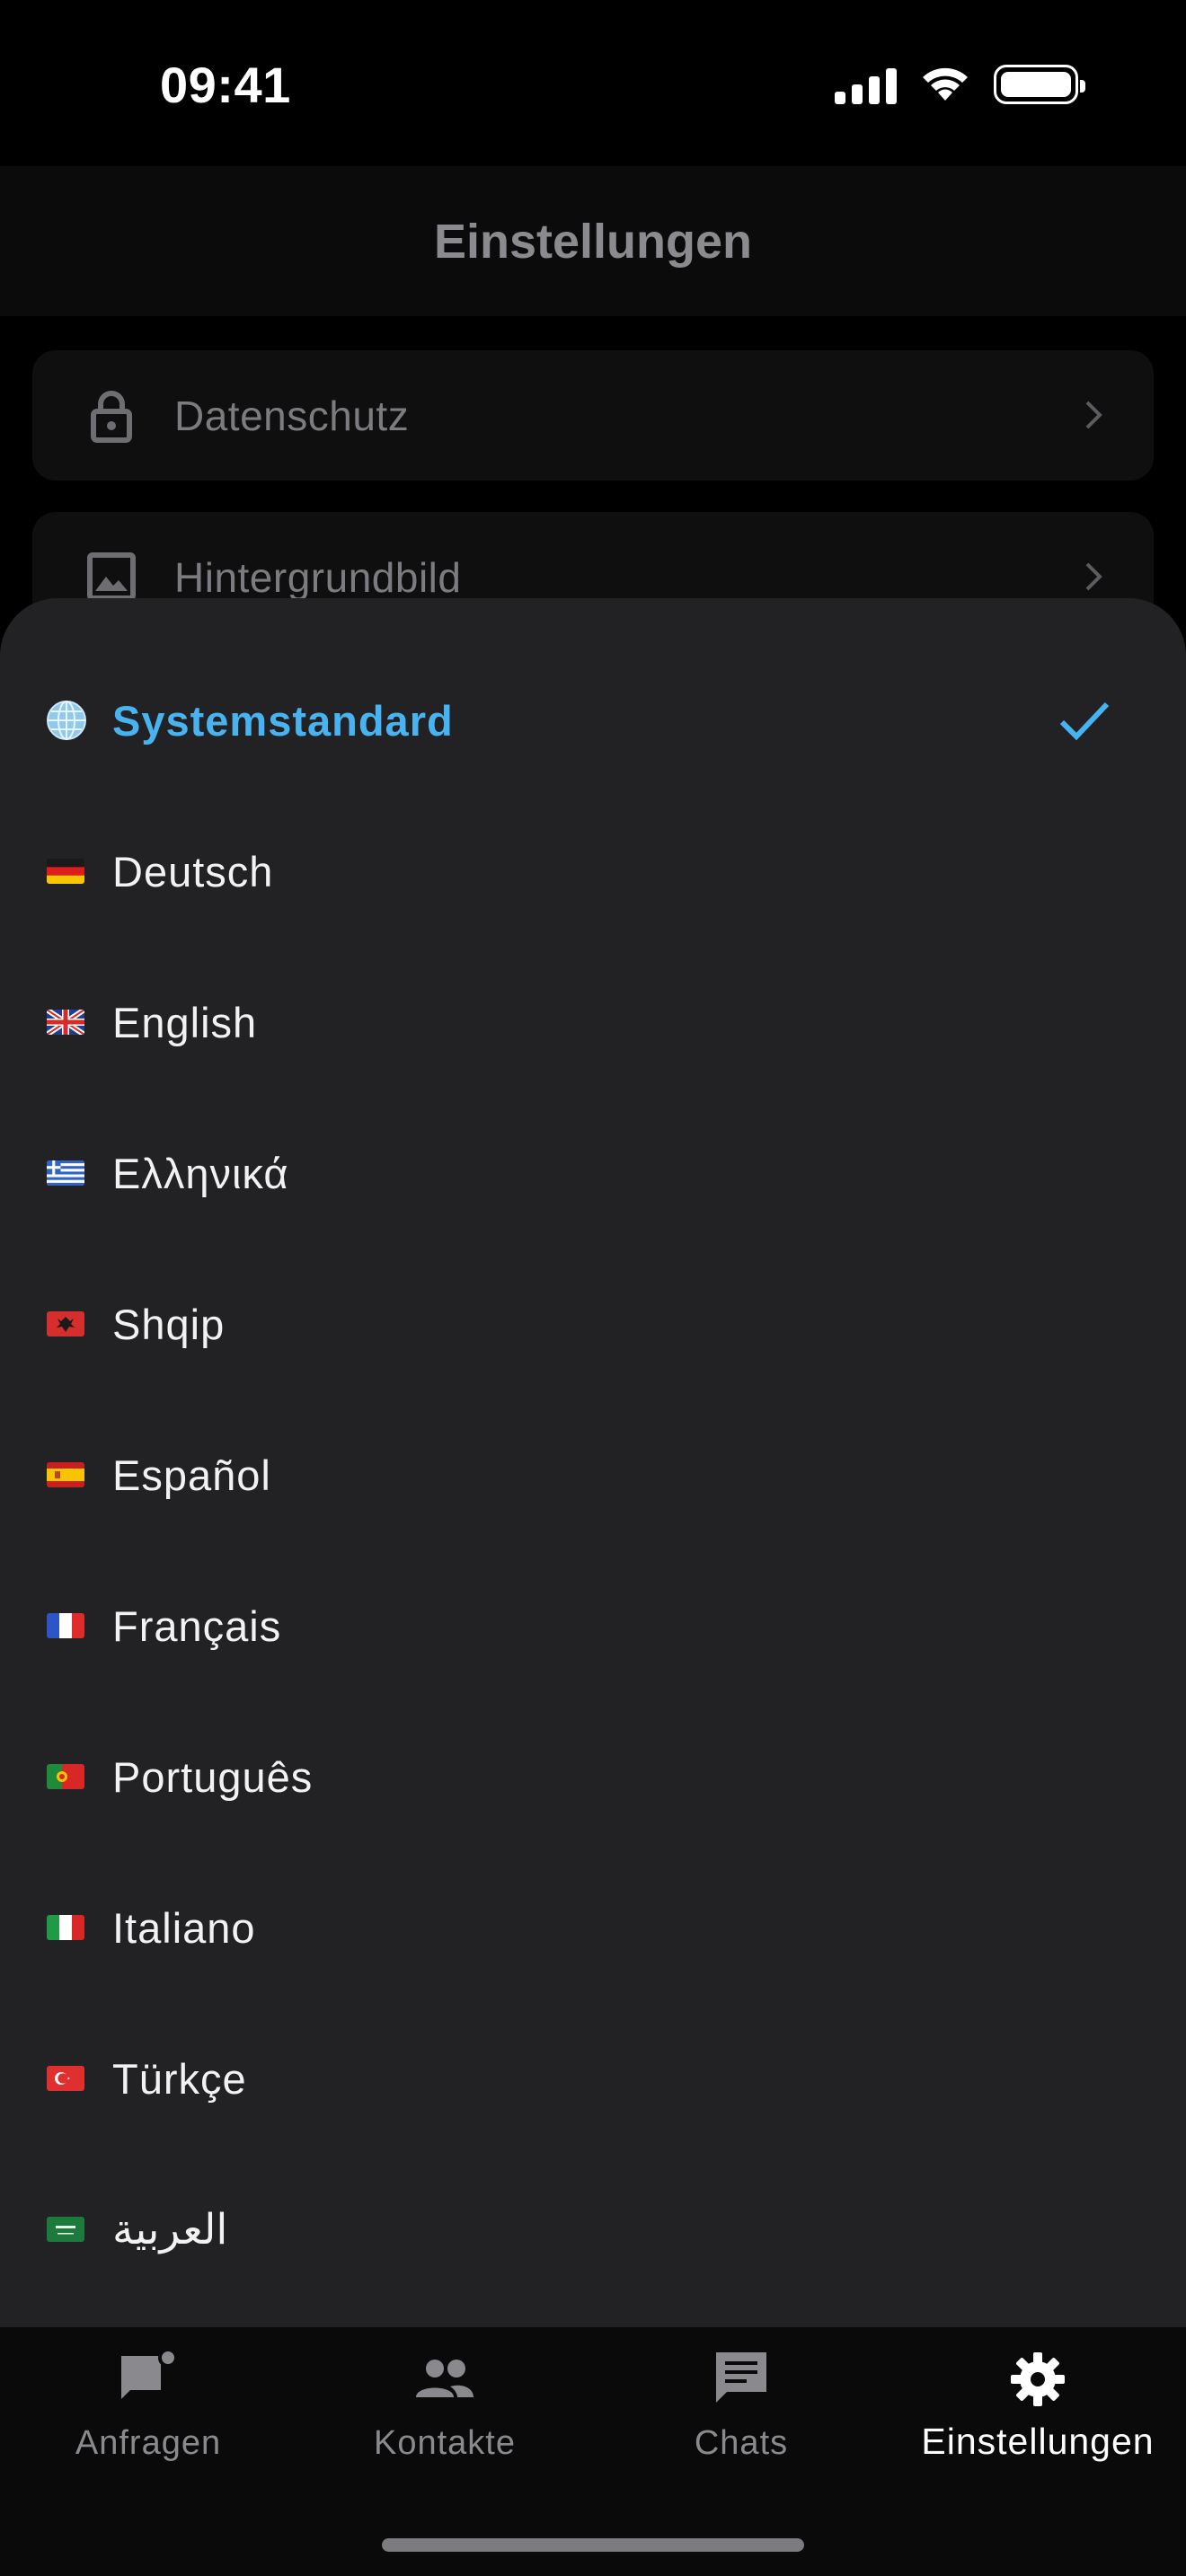 The image size is (1186, 2576). Describe the element at coordinates (593, 1927) in the screenshot. I see `language-option-italian: Italiano` at that location.